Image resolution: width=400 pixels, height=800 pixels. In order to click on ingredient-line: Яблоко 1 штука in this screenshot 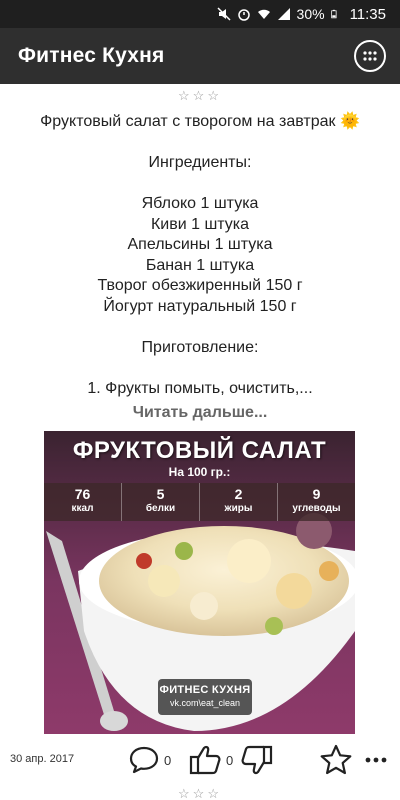, I will do `click(200, 203)`.